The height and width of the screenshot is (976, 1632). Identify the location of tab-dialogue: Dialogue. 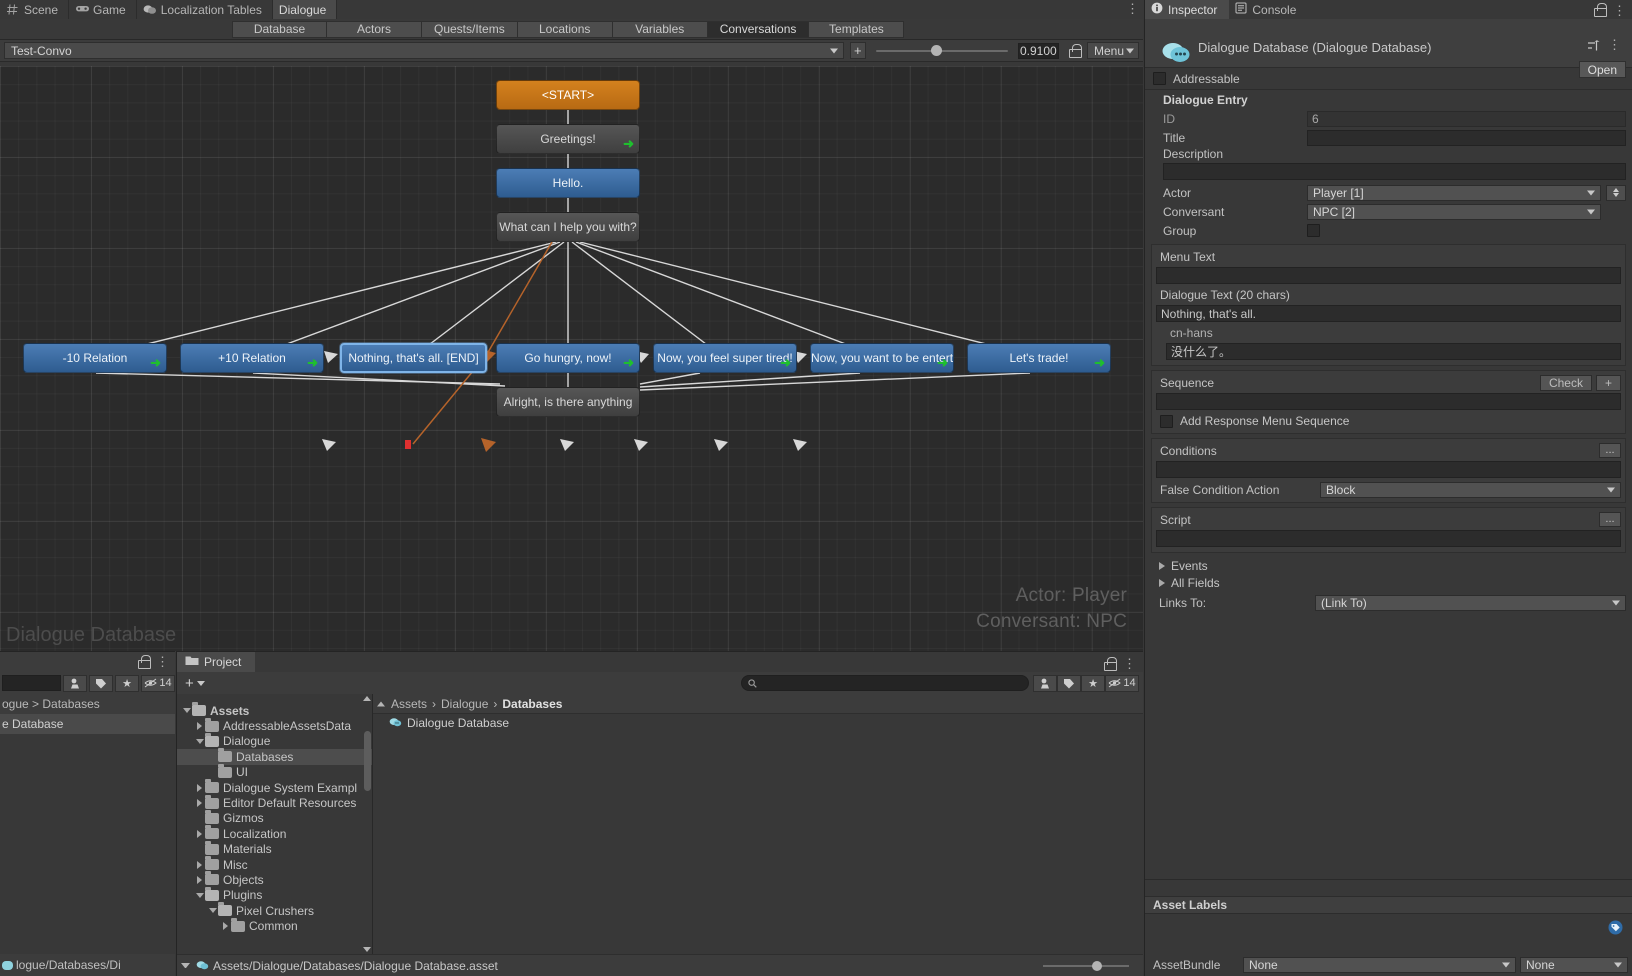
(305, 9).